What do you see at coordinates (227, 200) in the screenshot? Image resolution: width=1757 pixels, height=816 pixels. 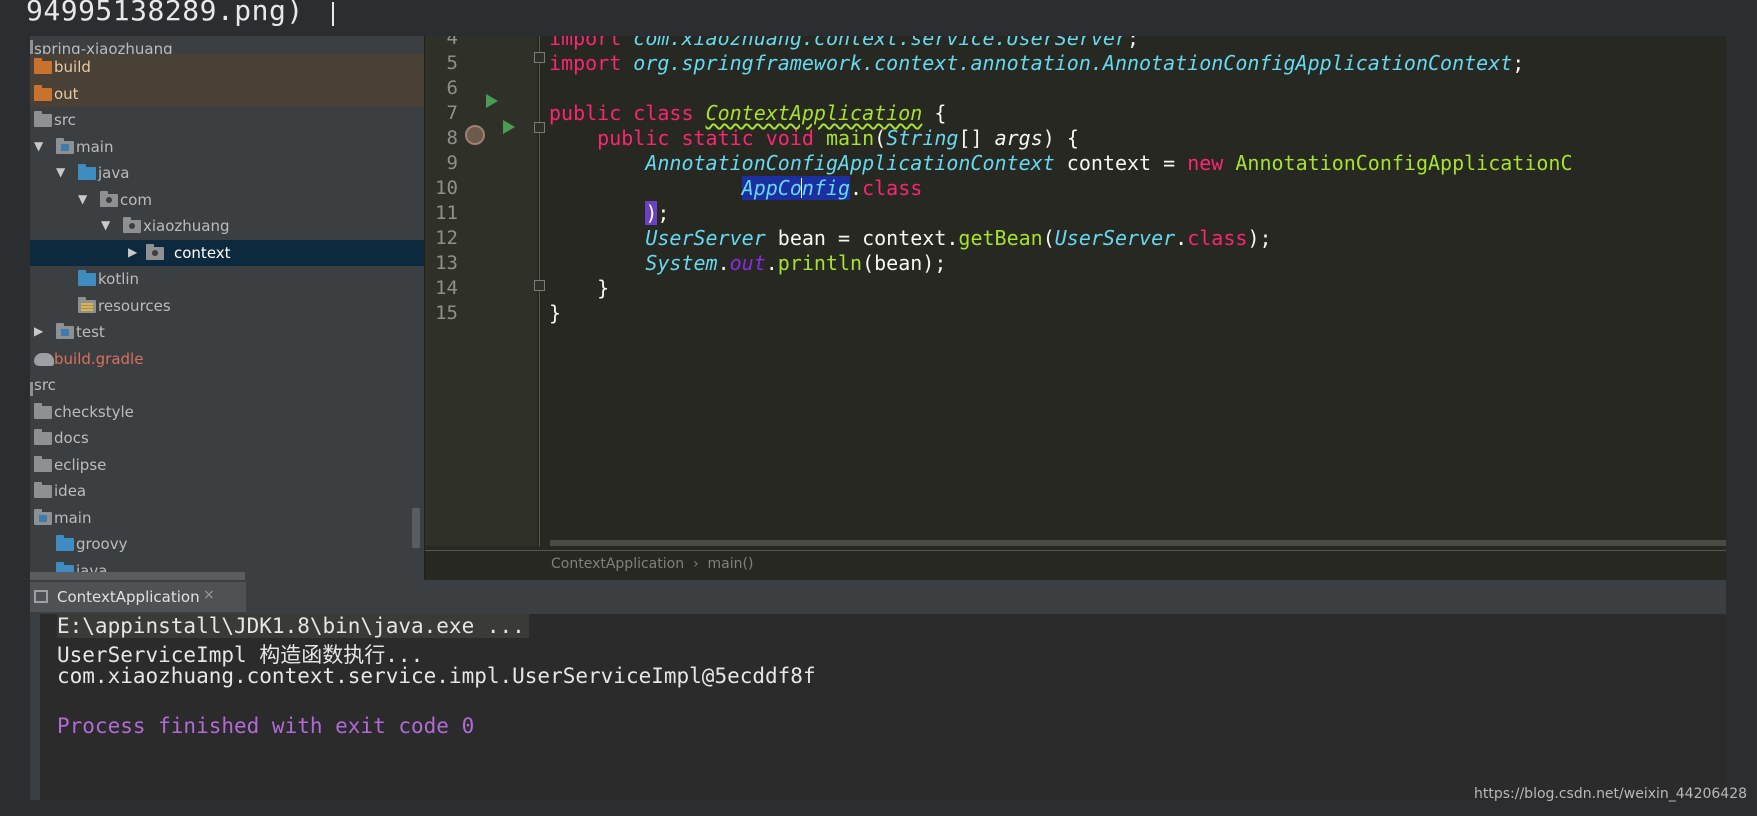 I see `tree-item-com: ▼ com` at bounding box center [227, 200].